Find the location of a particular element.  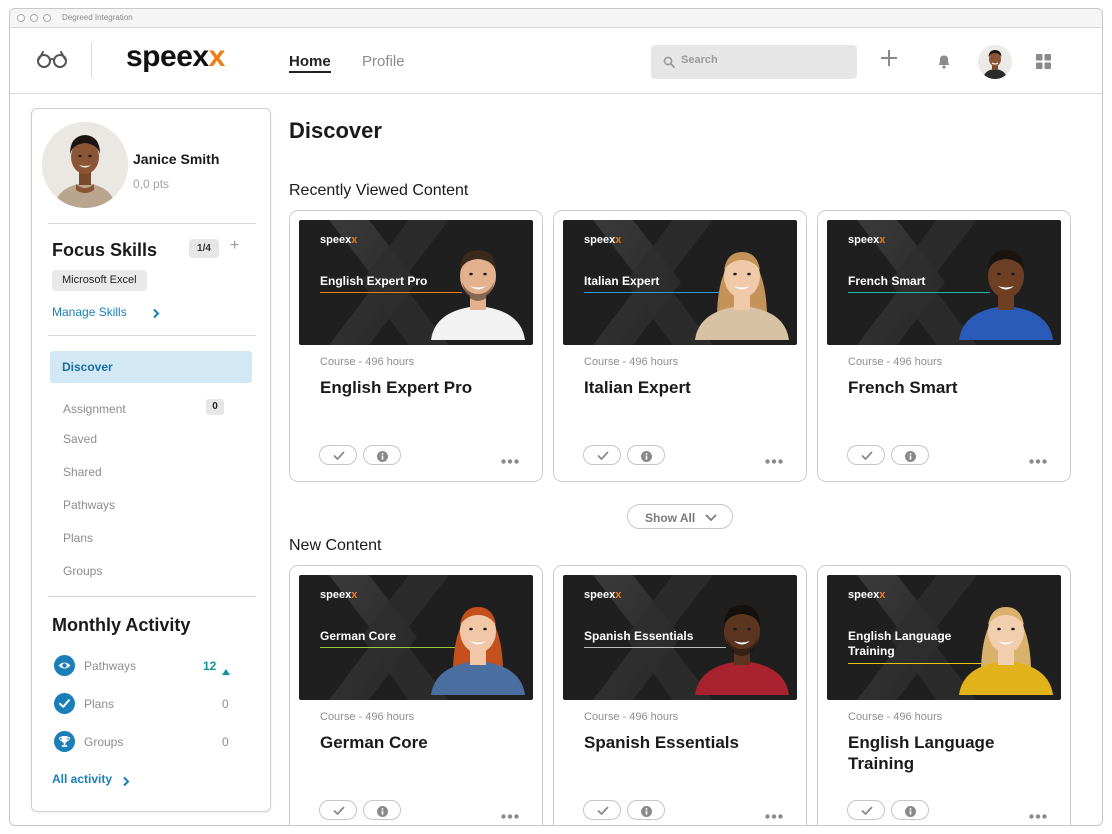

window-minimize-dot is located at coordinates (34, 18).